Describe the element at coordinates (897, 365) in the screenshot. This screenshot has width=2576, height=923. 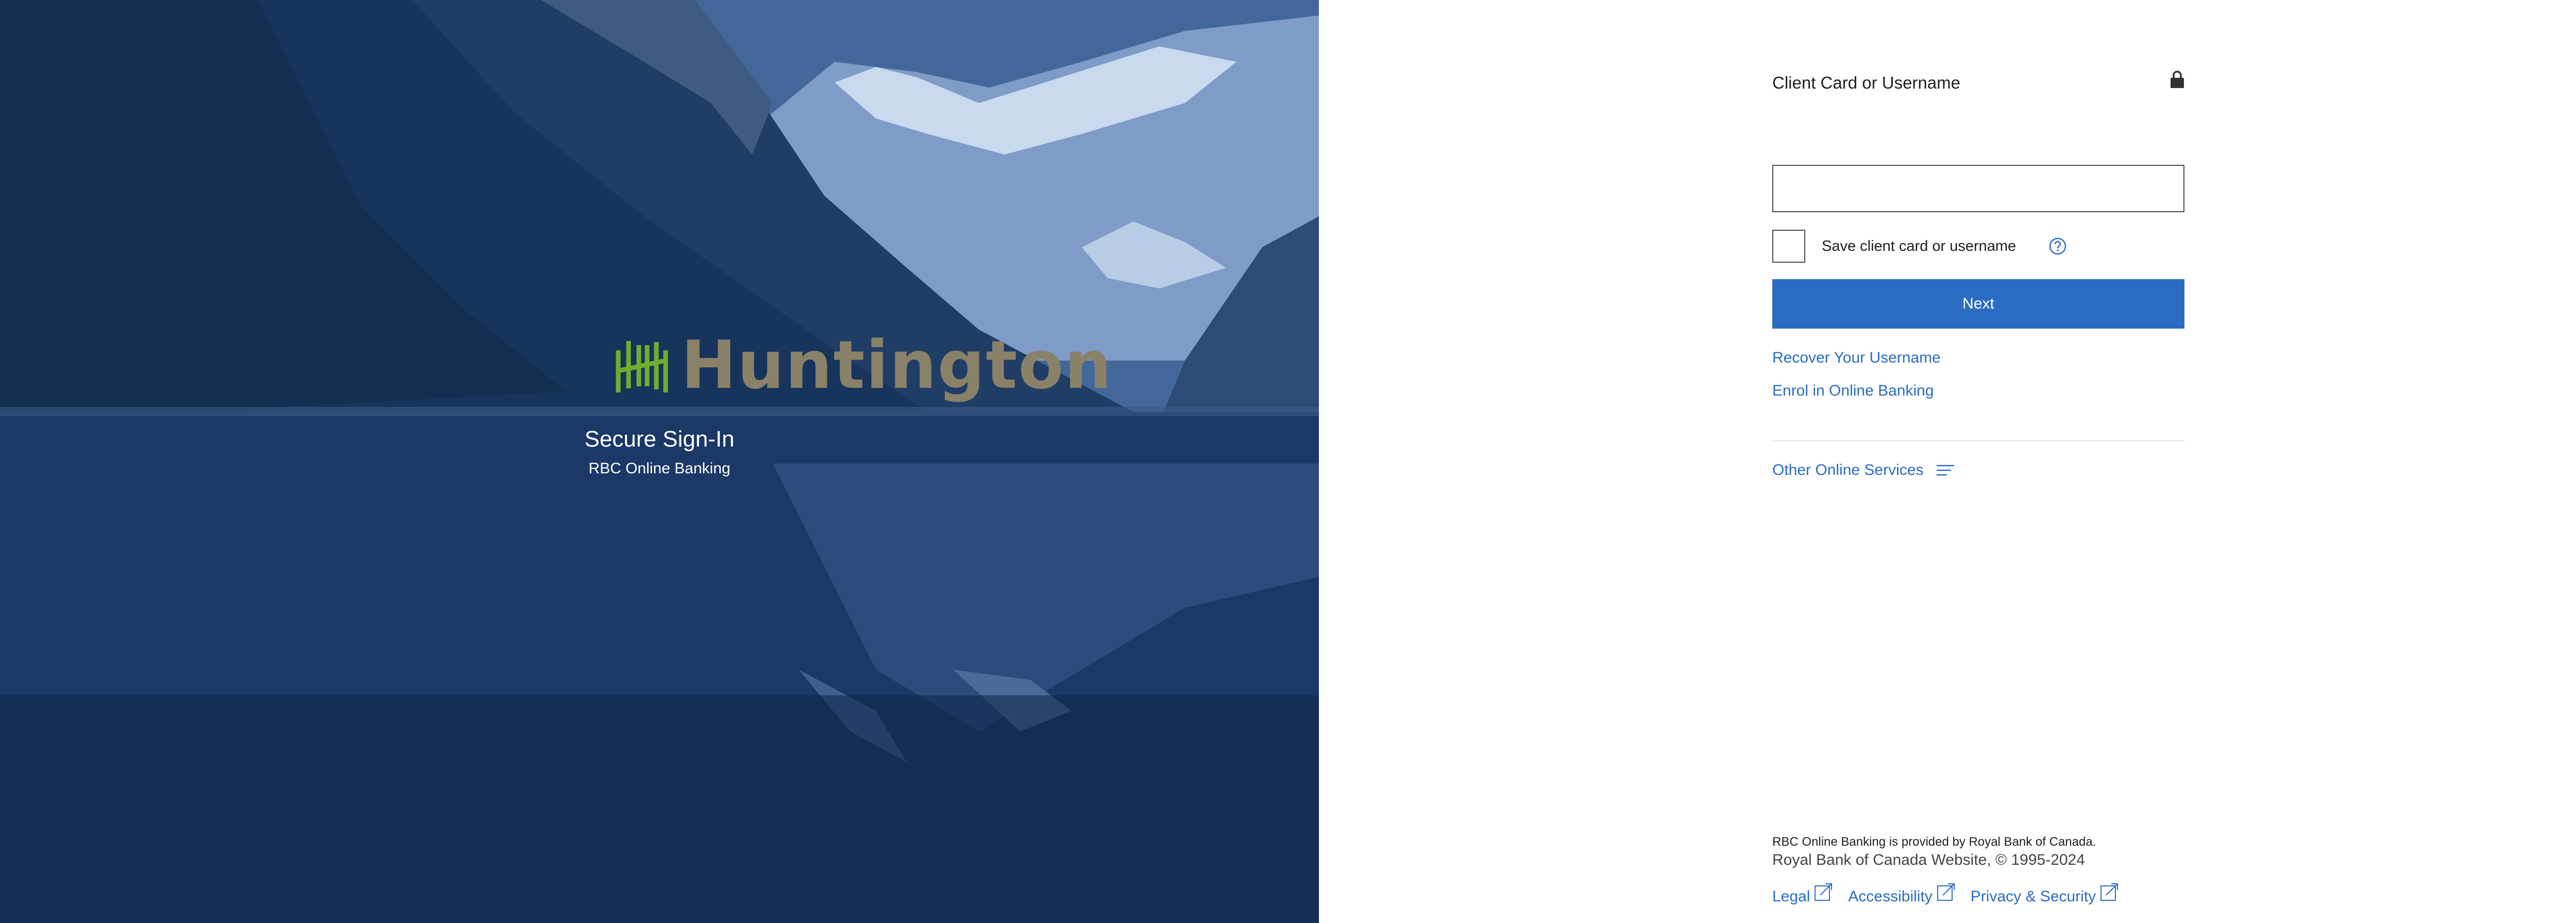
I see `brand-wordmark: Huntington` at that location.